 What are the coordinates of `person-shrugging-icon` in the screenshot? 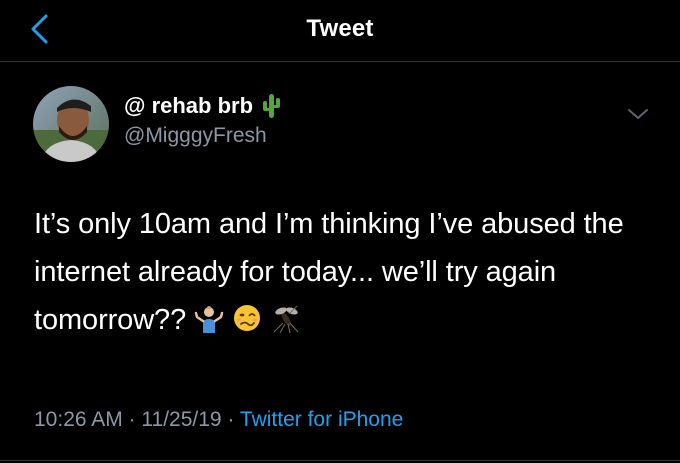 It's located at (209, 320).